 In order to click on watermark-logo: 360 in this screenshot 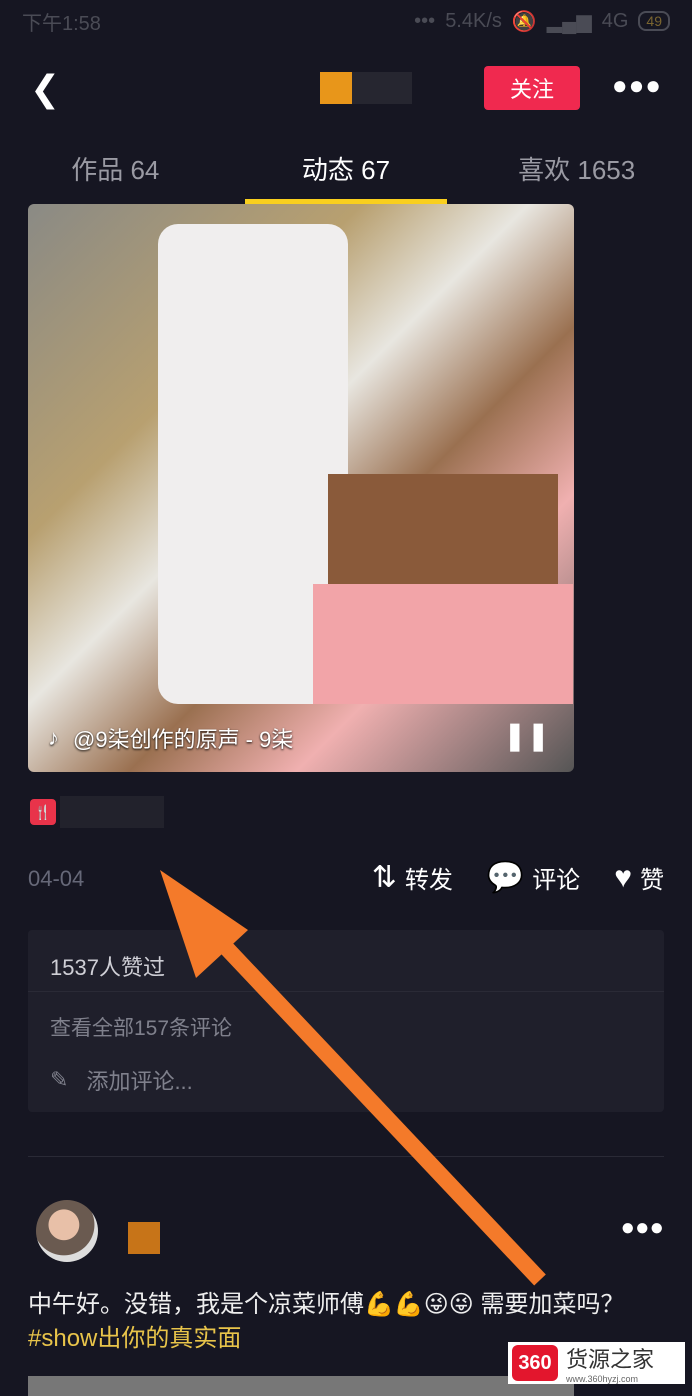, I will do `click(535, 1363)`.